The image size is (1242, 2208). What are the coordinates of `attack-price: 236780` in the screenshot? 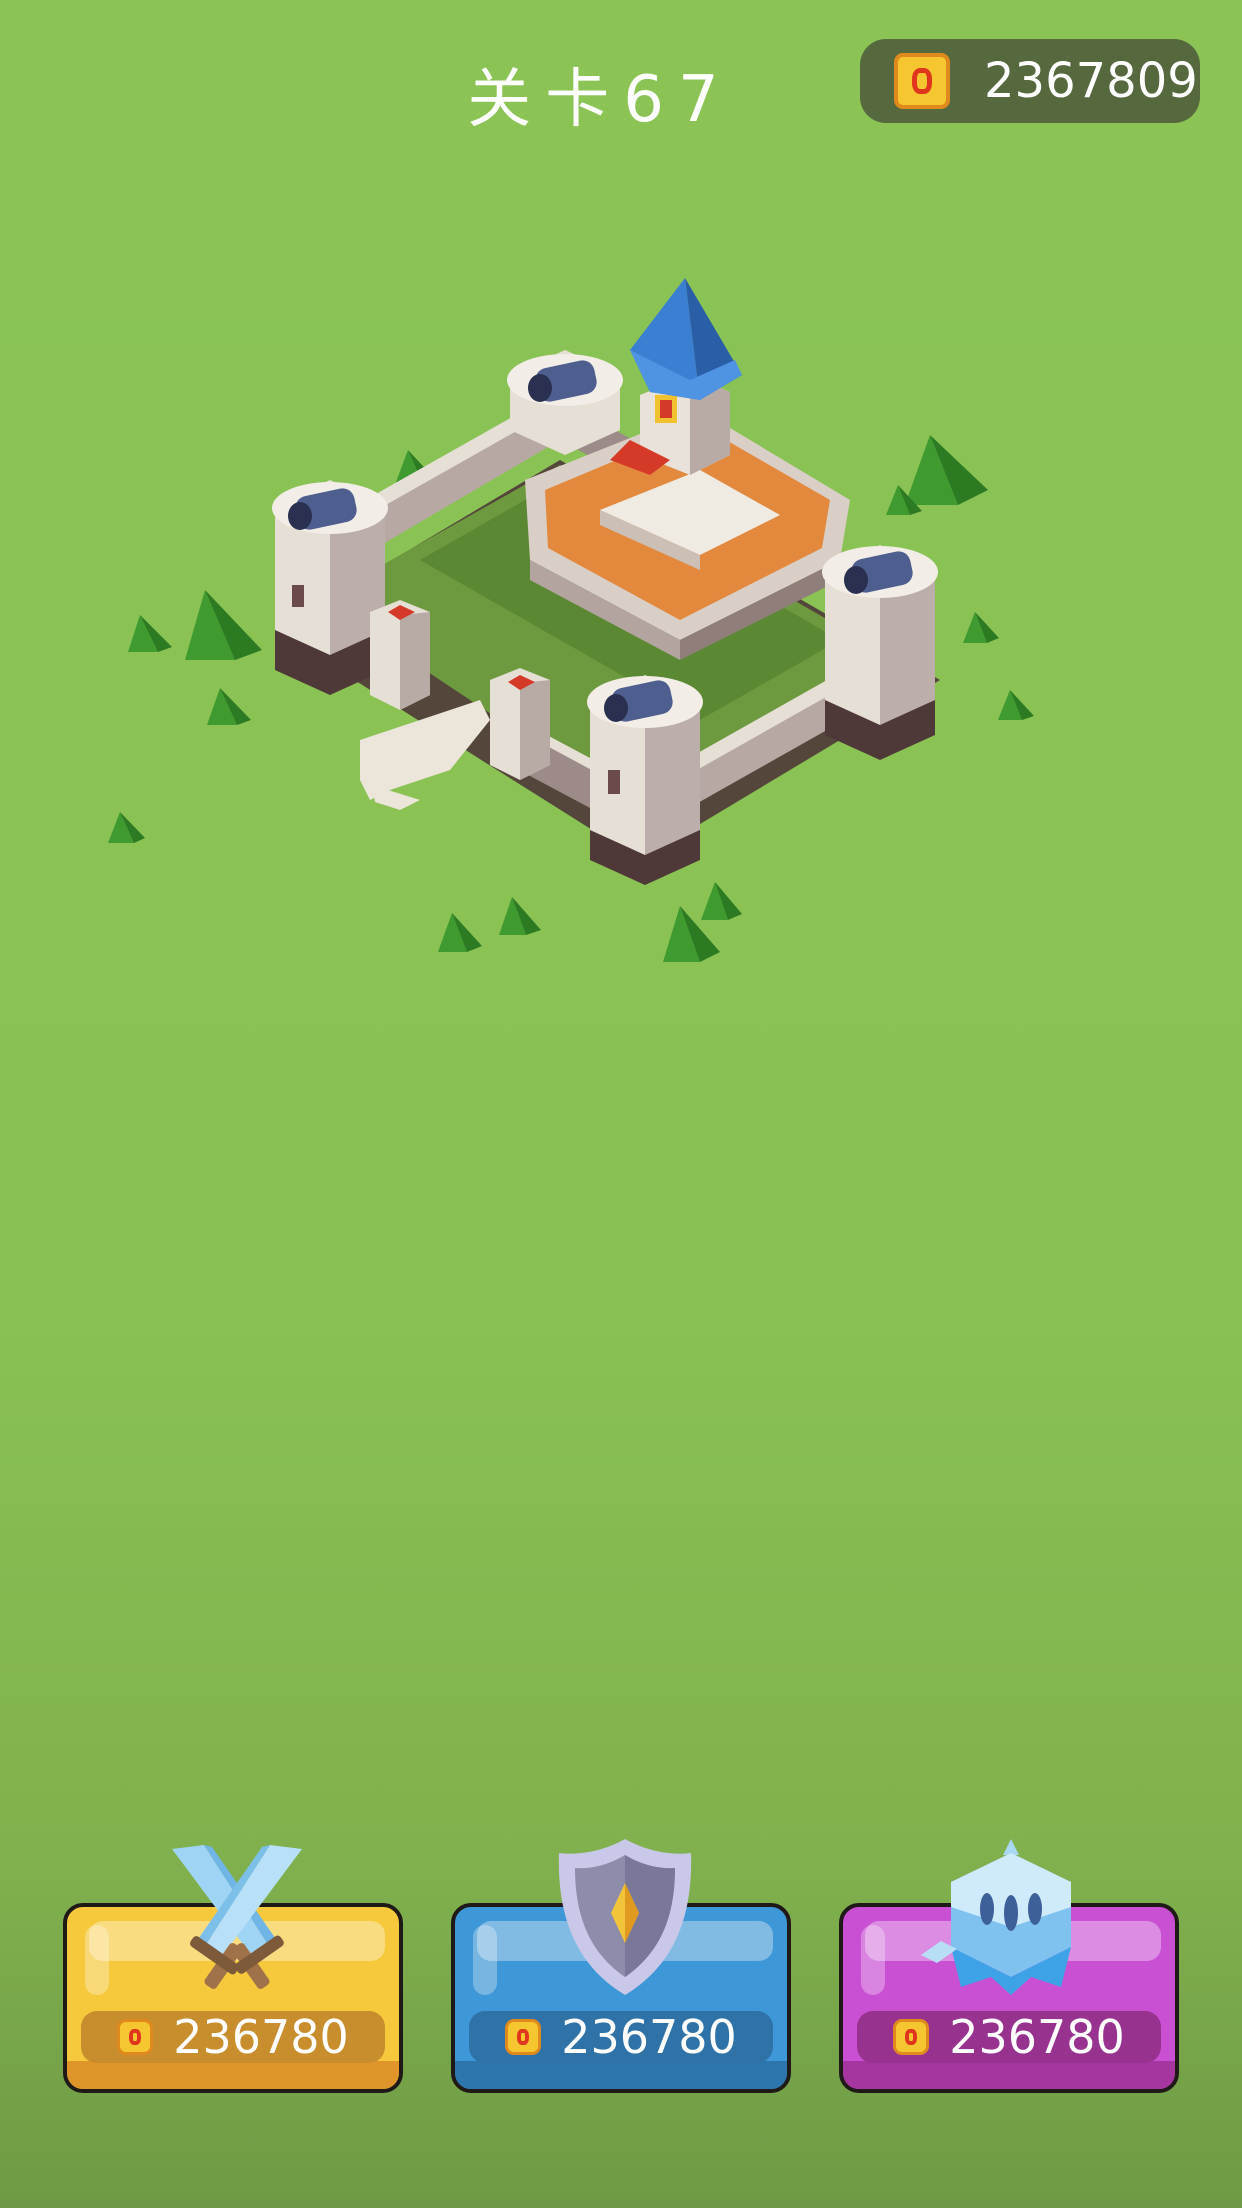 It's located at (233, 2037).